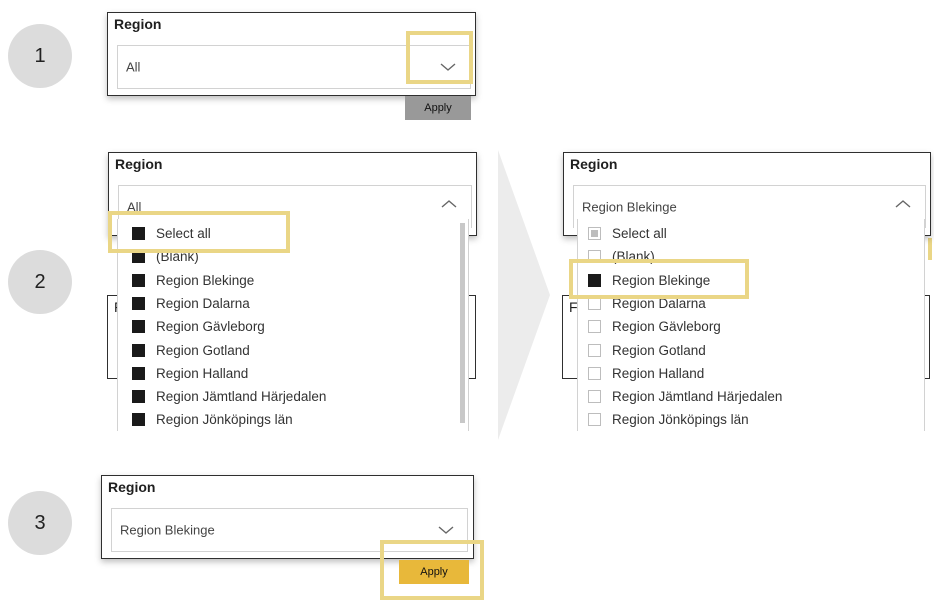 The image size is (934, 602). What do you see at coordinates (203, 303) in the screenshot?
I see `list-item-label: Region Dalarna` at bounding box center [203, 303].